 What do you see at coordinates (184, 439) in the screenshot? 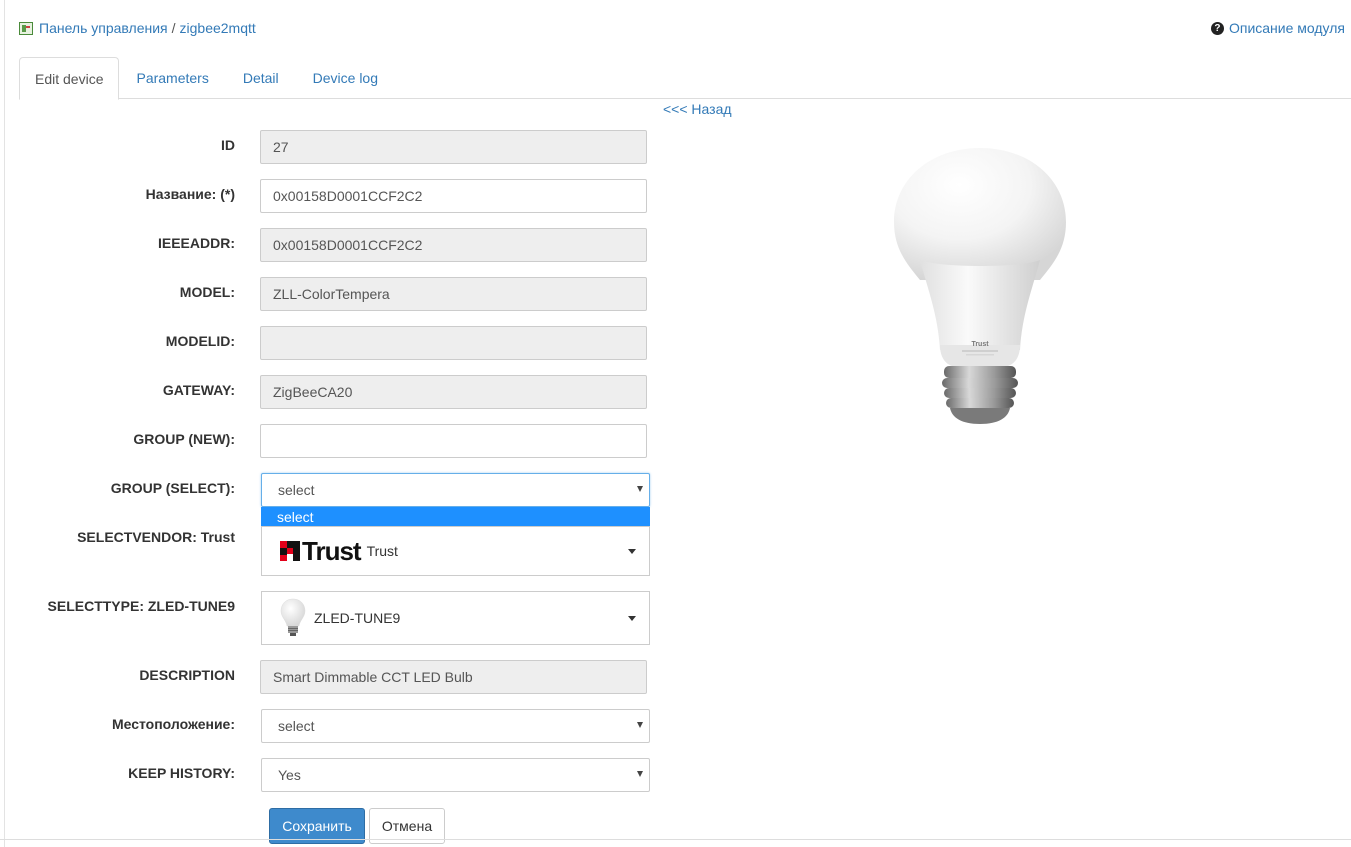
I see `group-new-label: GROUP (NEW):` at bounding box center [184, 439].